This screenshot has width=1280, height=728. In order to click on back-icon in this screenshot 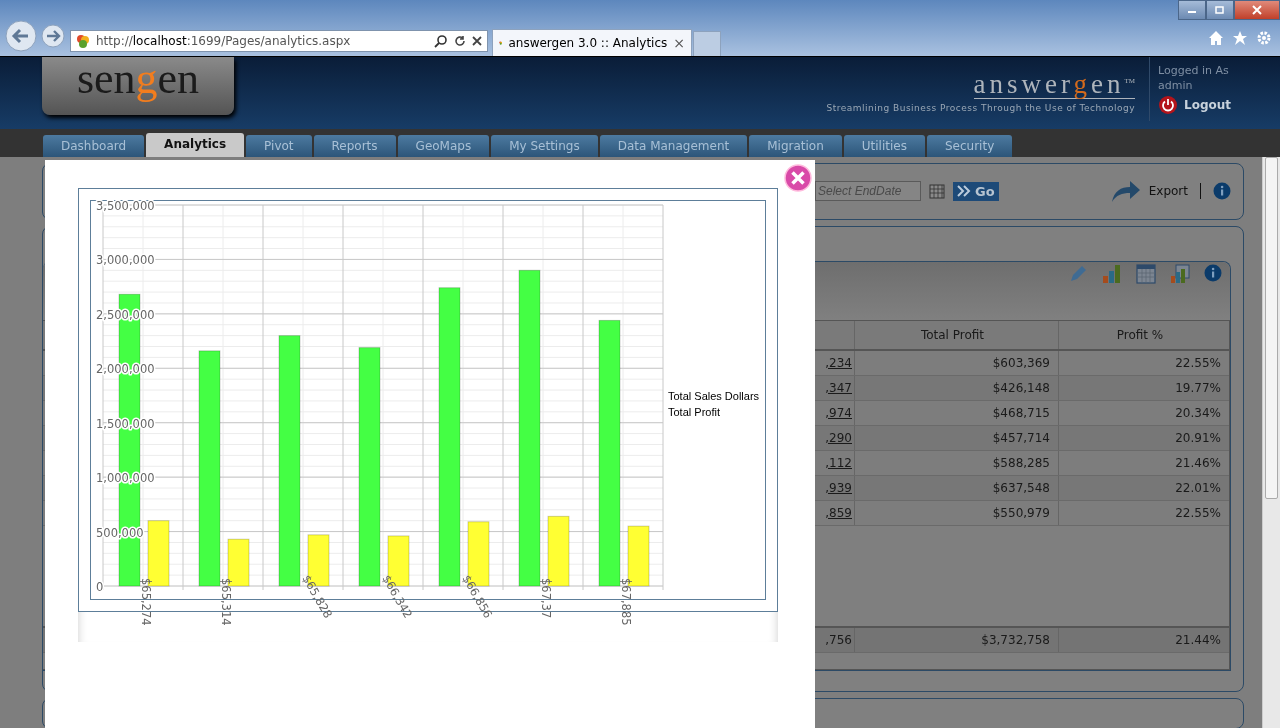, I will do `click(21, 36)`.